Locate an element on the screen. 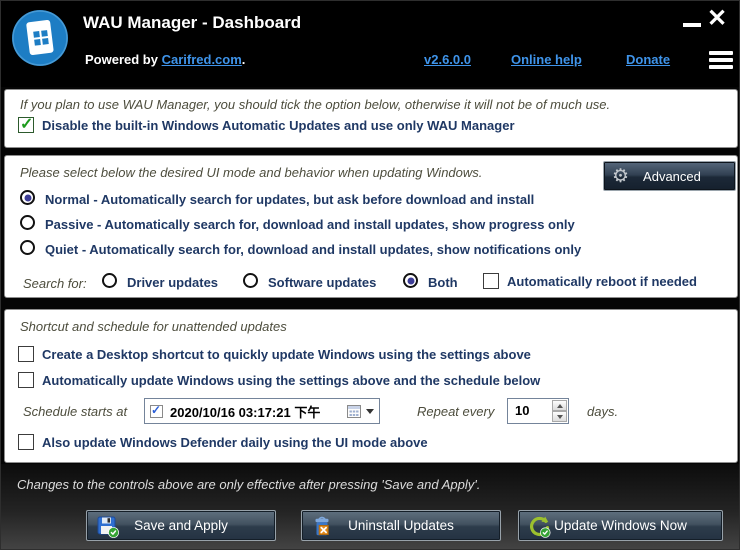 The height and width of the screenshot is (550, 740). advanced-button: ⚙ Advanced is located at coordinates (669, 176).